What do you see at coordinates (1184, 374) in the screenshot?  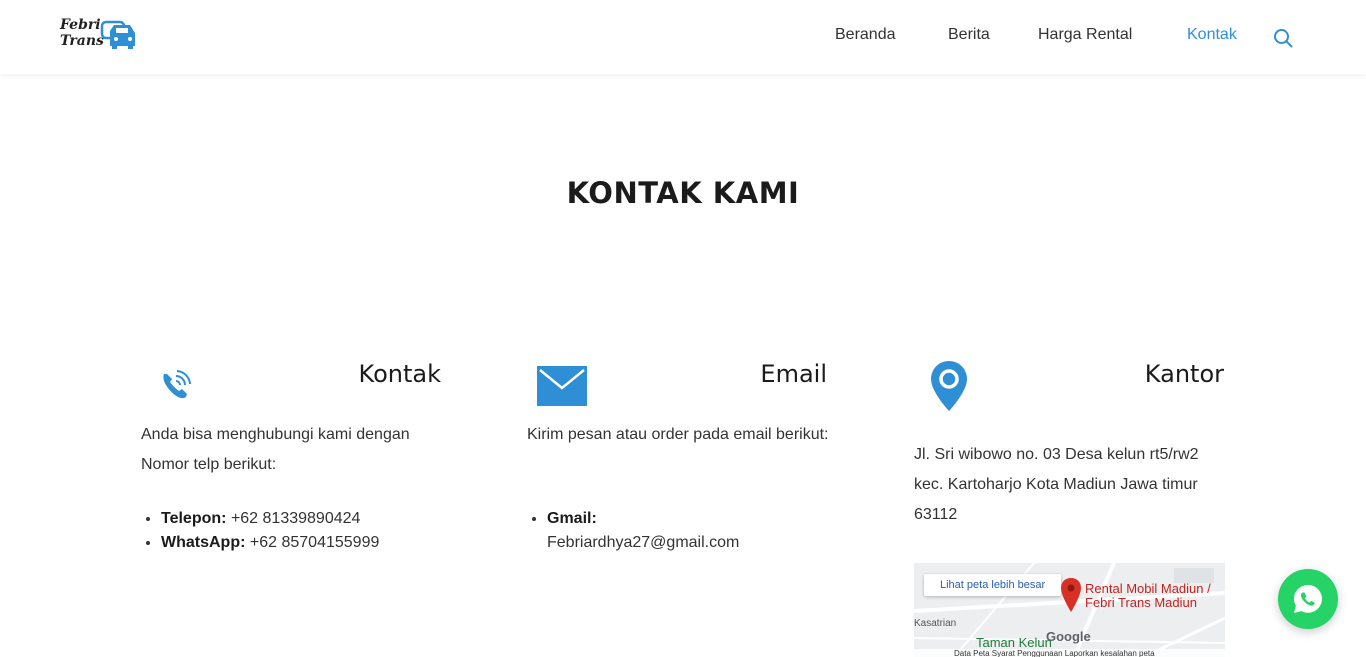 I see `kantor-heading: Kantor` at bounding box center [1184, 374].